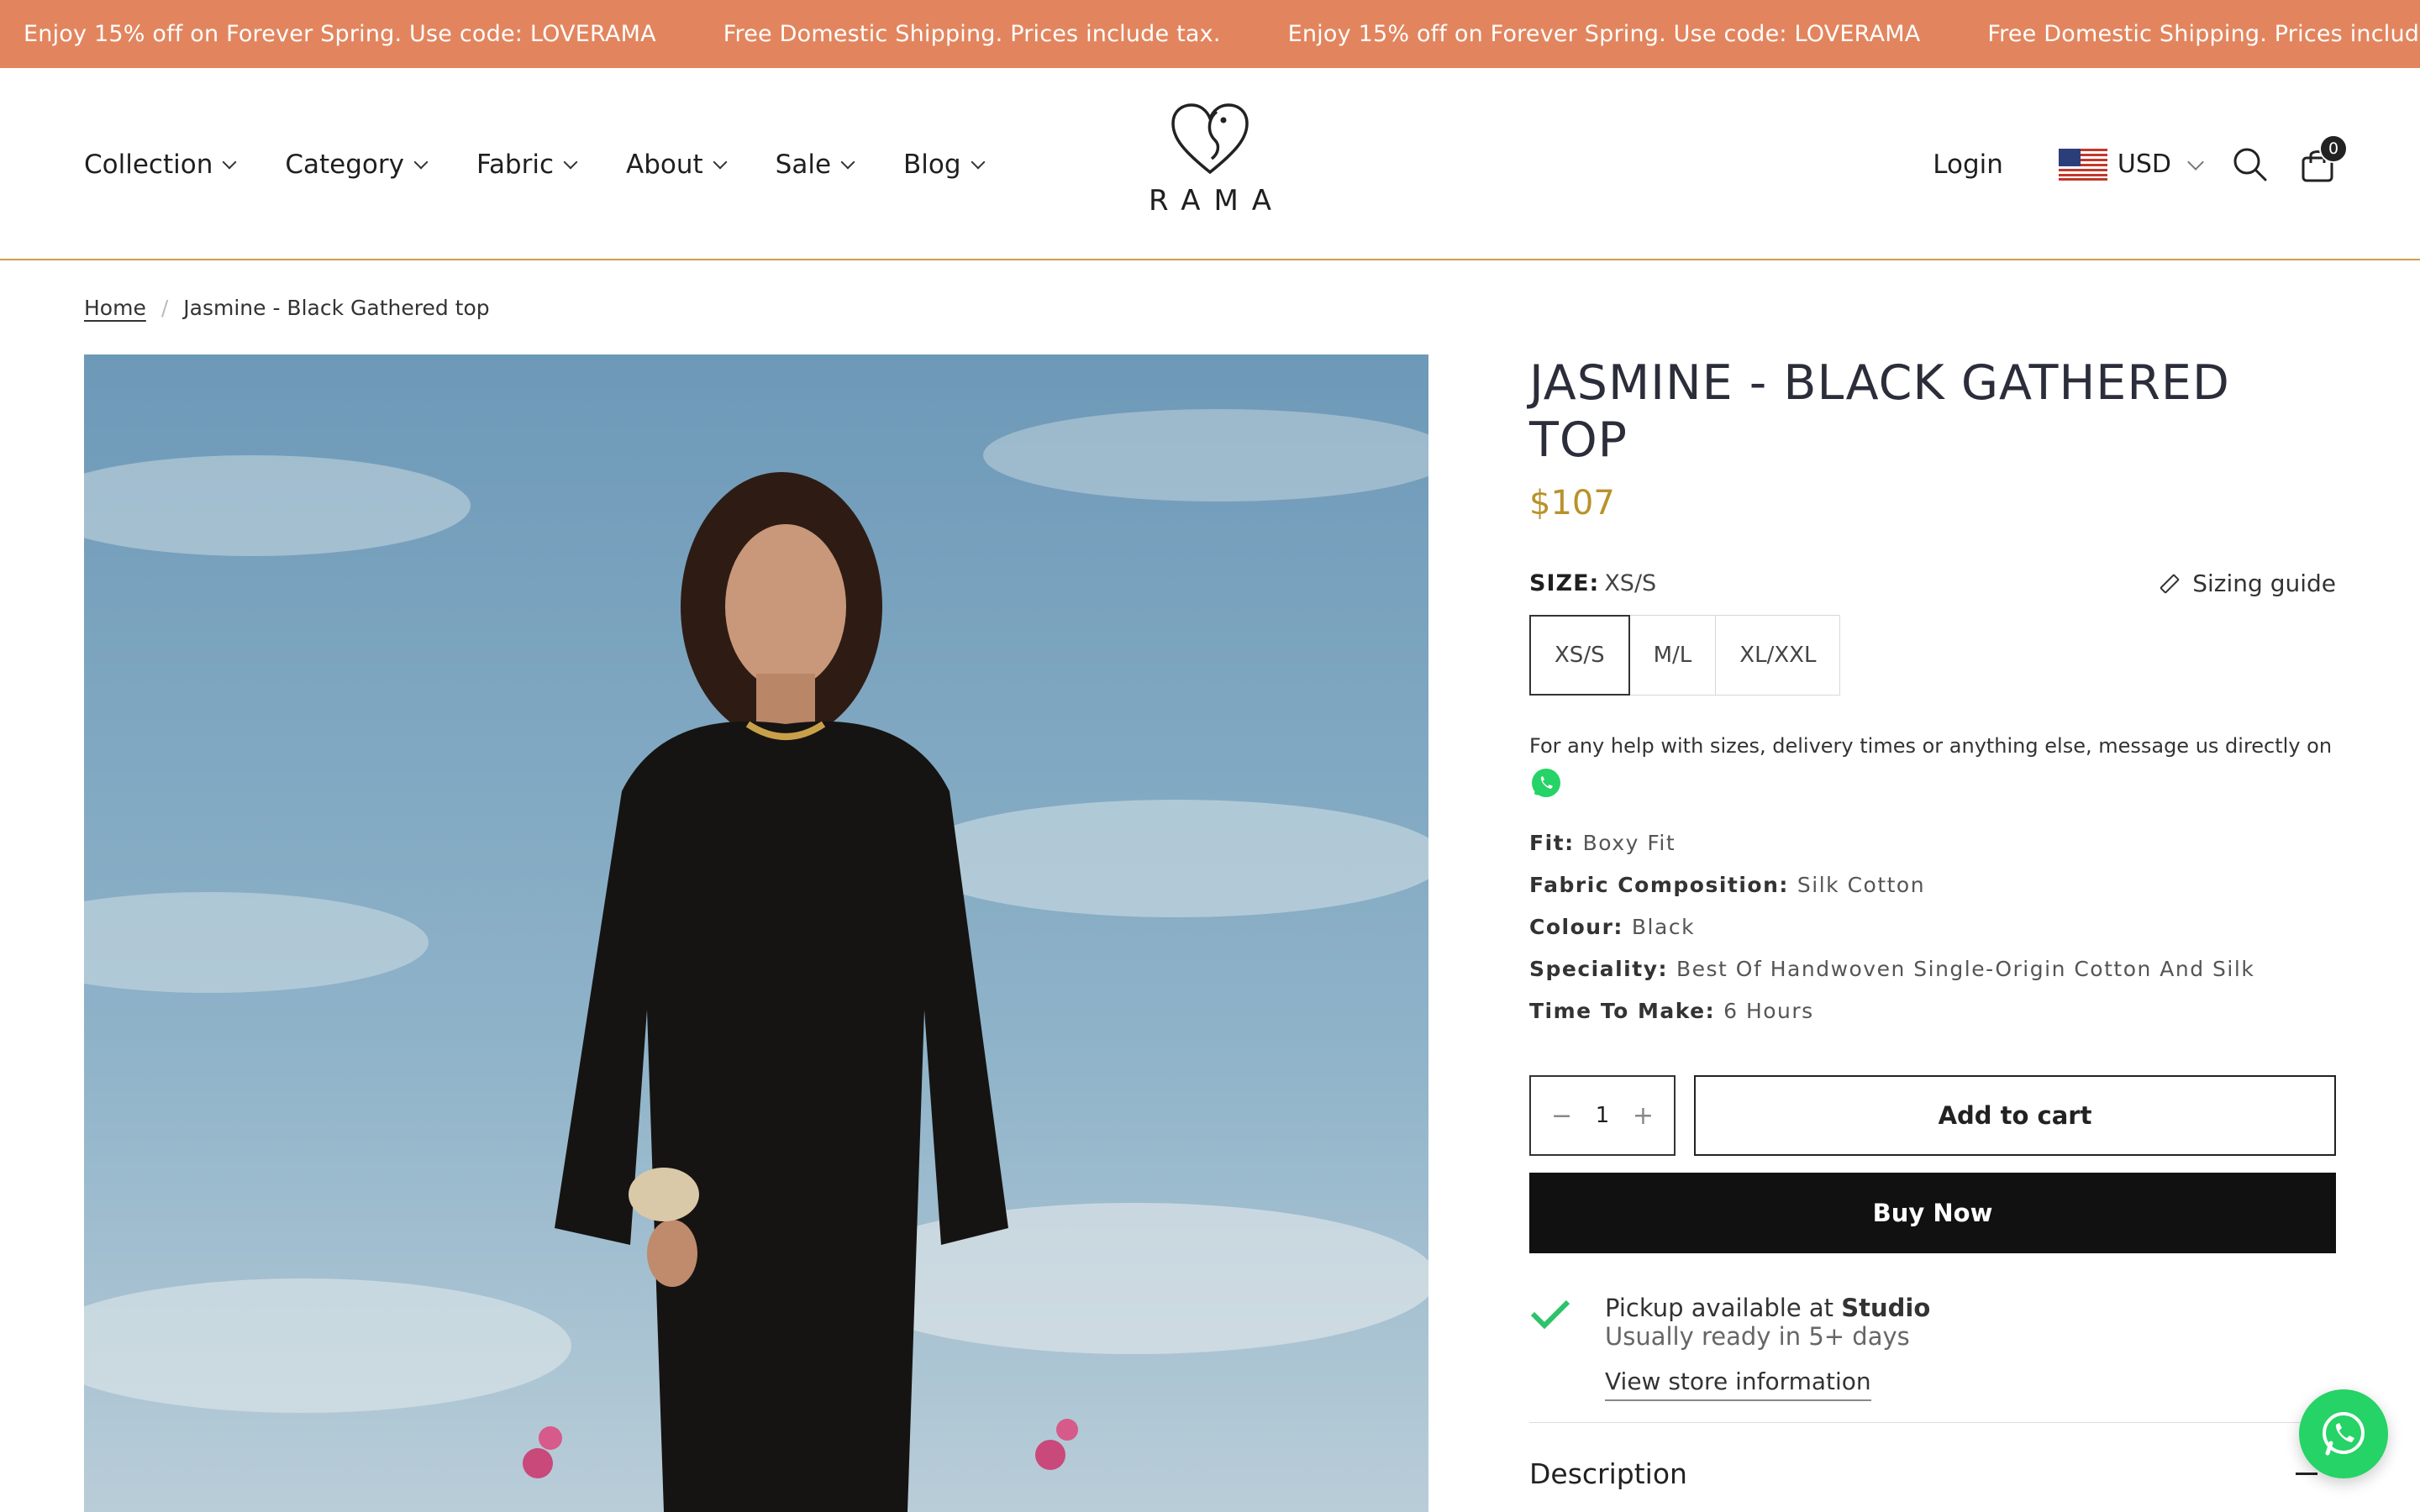 The image size is (2420, 1512). I want to click on size-row: SIZE: XS/S Sizing guide, so click(1932, 583).